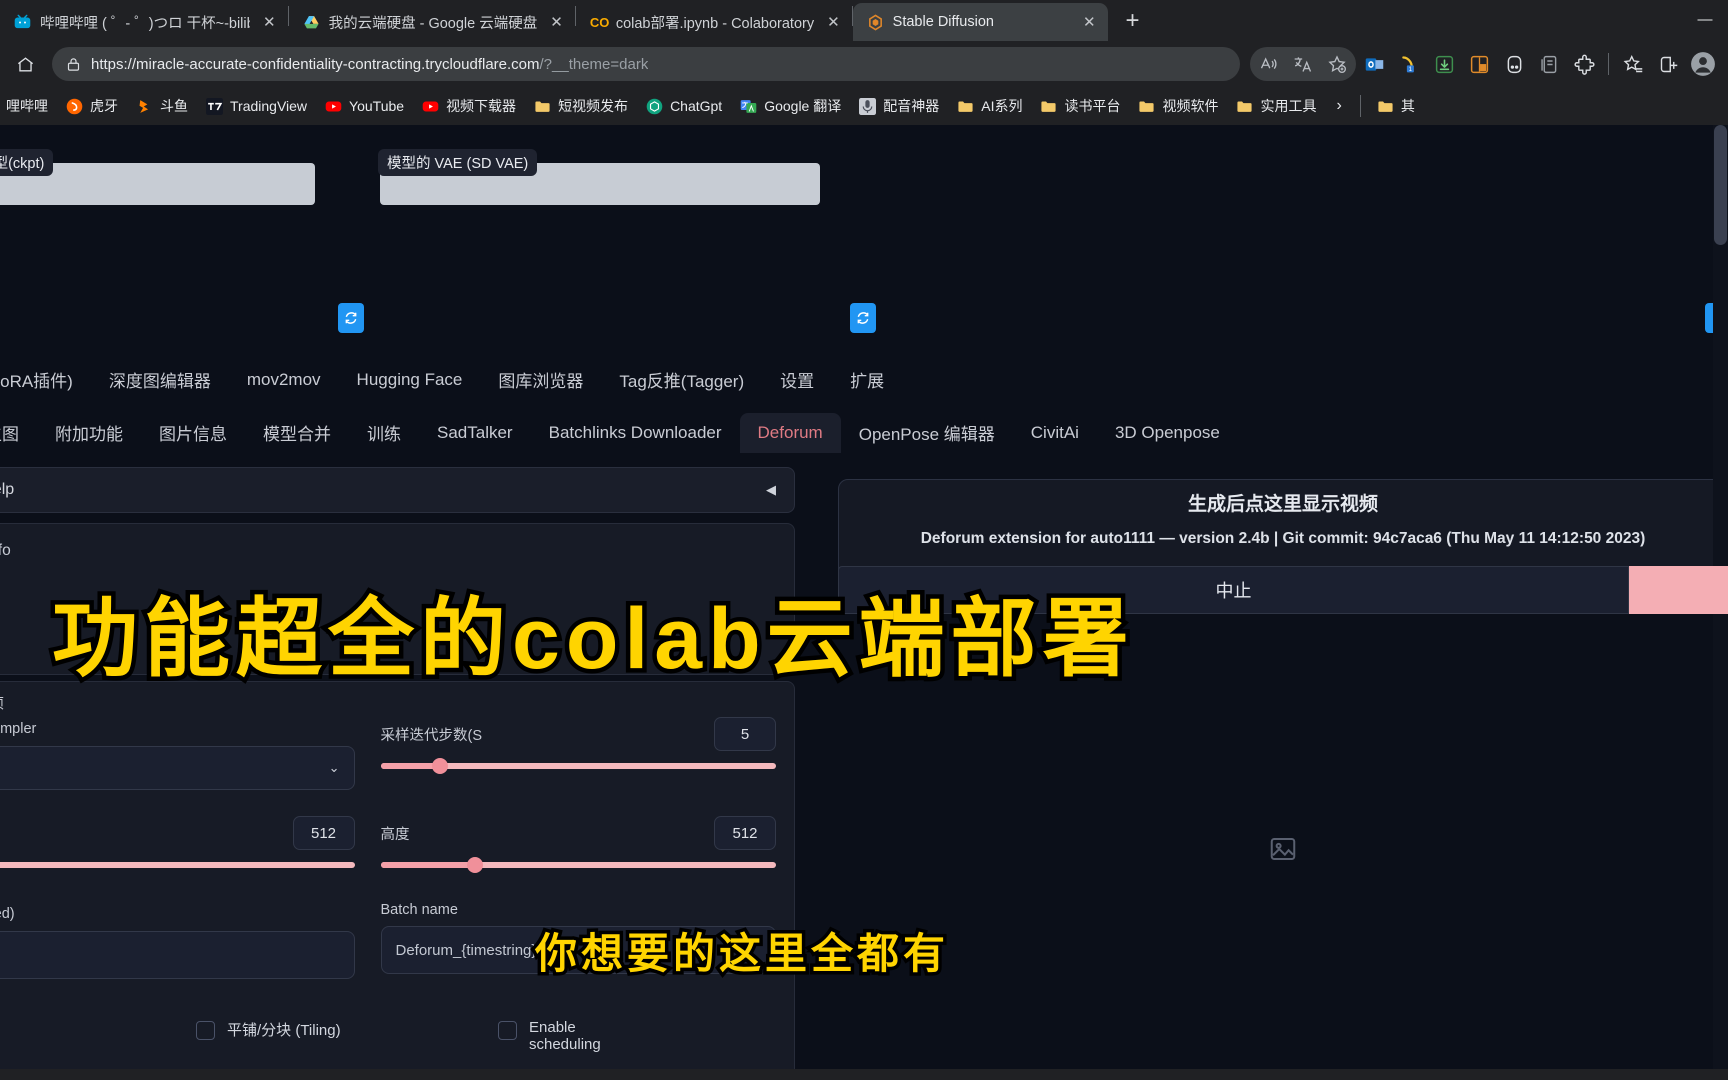 The height and width of the screenshot is (1080, 1728). I want to click on bookmark-folder-utilities: 实用工具, so click(1276, 106).